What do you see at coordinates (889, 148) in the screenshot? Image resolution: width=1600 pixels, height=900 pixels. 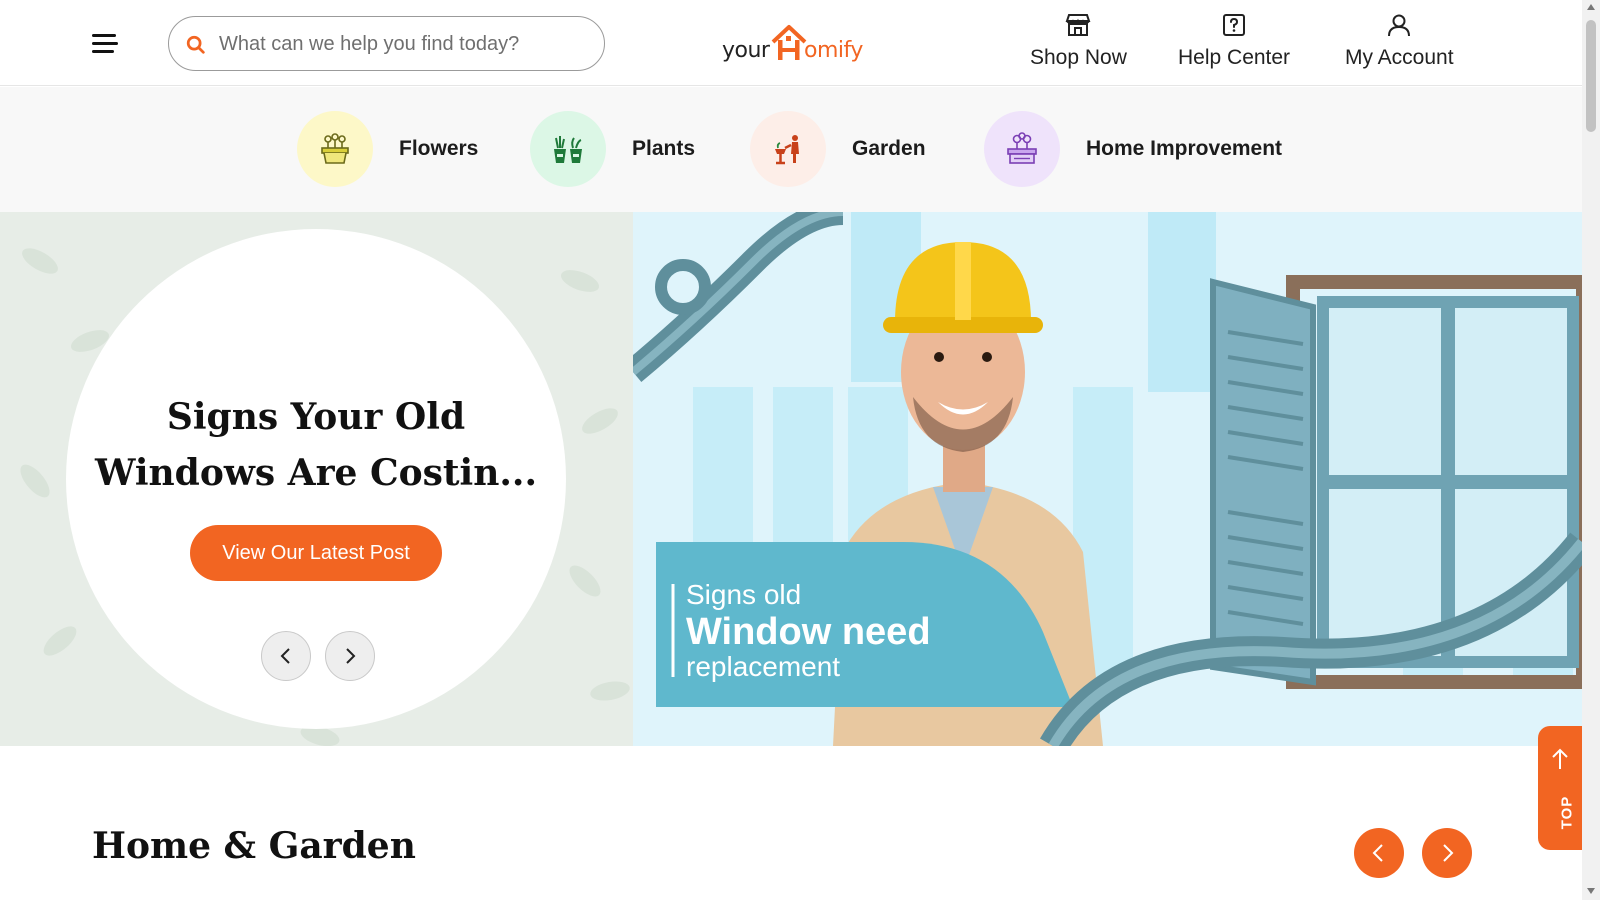 I see `category-label: Garden` at bounding box center [889, 148].